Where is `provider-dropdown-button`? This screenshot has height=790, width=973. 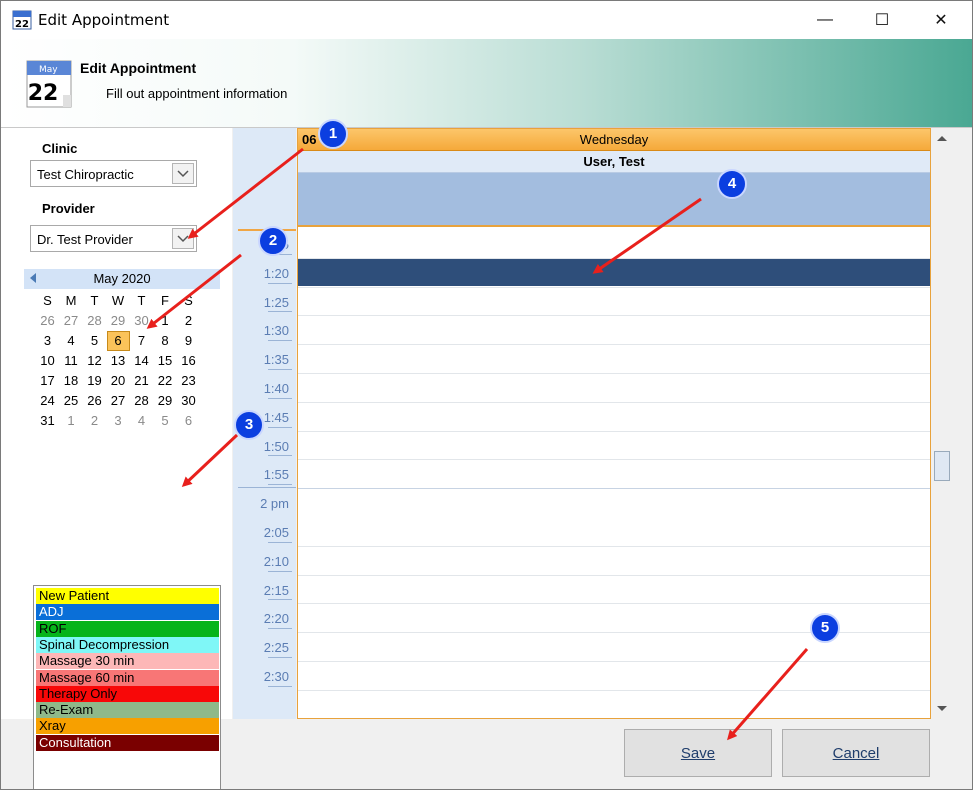 provider-dropdown-button is located at coordinates (183, 238).